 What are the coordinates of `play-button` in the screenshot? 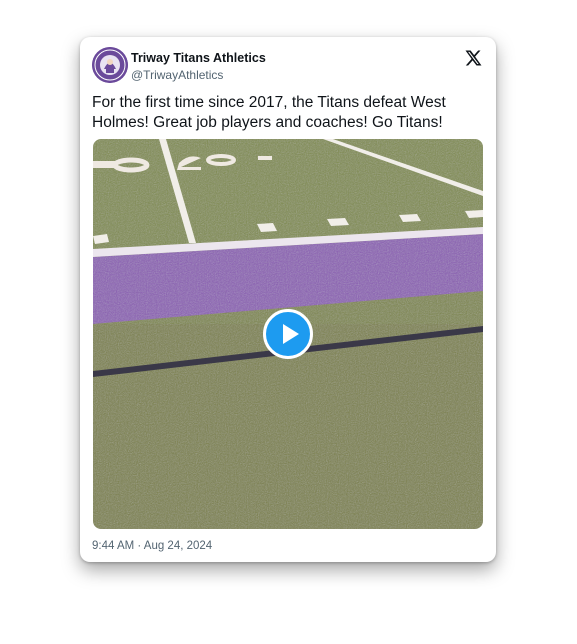 It's located at (288, 334).